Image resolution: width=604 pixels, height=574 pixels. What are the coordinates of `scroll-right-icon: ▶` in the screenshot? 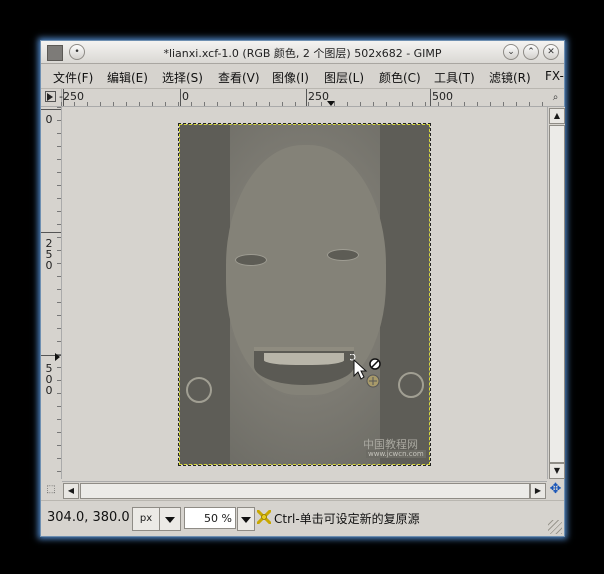 It's located at (538, 491).